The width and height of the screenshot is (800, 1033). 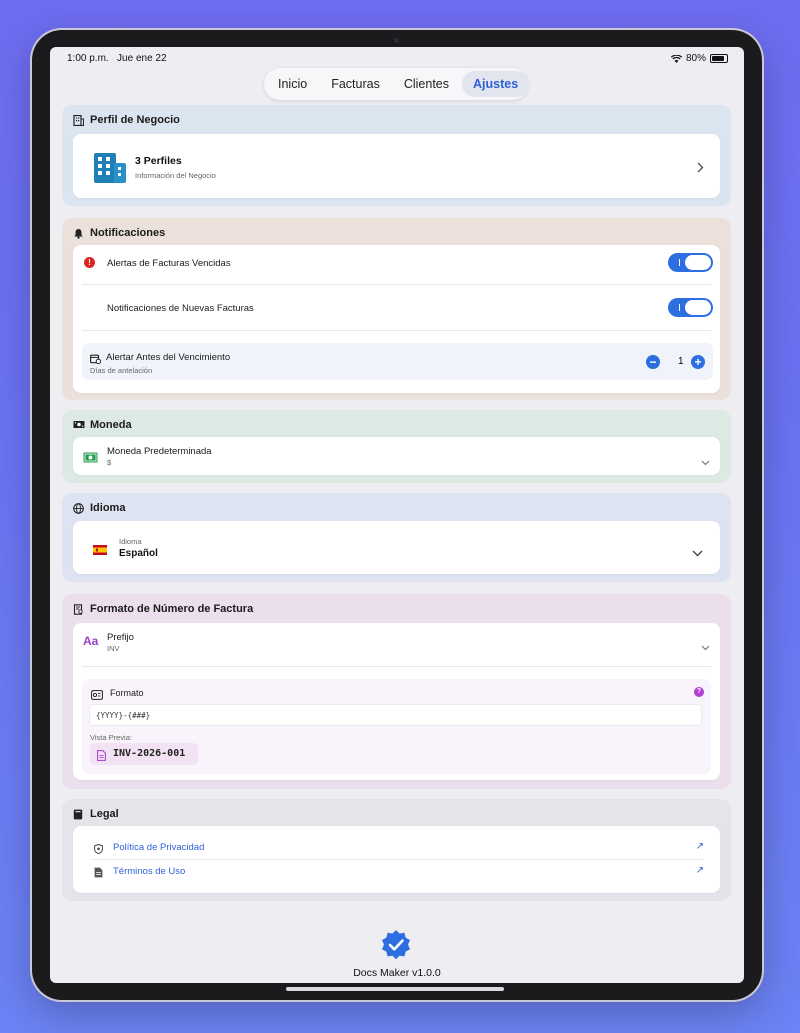 I want to click on format-brackets-icon, so click(x=97, y=696).